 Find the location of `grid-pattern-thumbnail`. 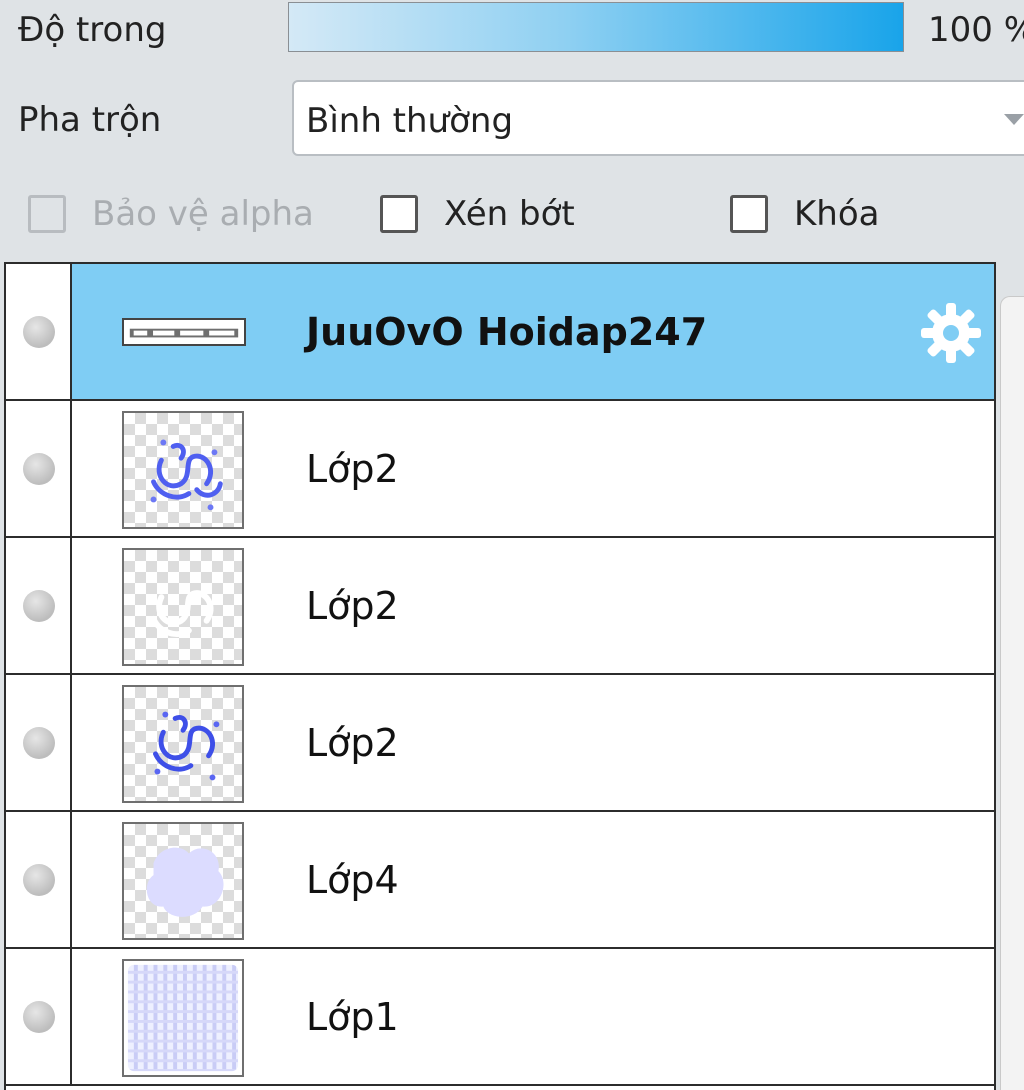

grid-pattern-thumbnail is located at coordinates (183, 1018).